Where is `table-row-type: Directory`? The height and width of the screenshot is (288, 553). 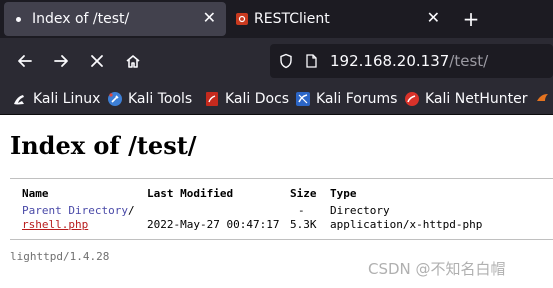
table-row-type: Directory is located at coordinates (360, 210).